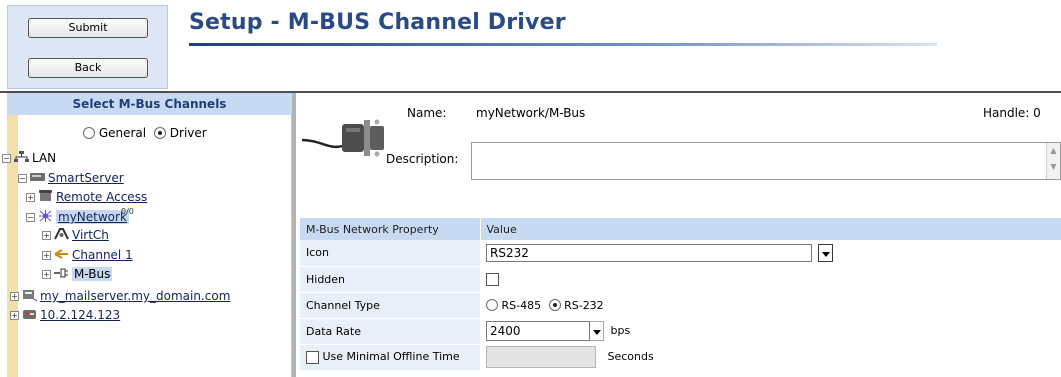 This screenshot has height=377, width=1061. Describe the element at coordinates (88, 68) in the screenshot. I see `back-button: Back` at that location.